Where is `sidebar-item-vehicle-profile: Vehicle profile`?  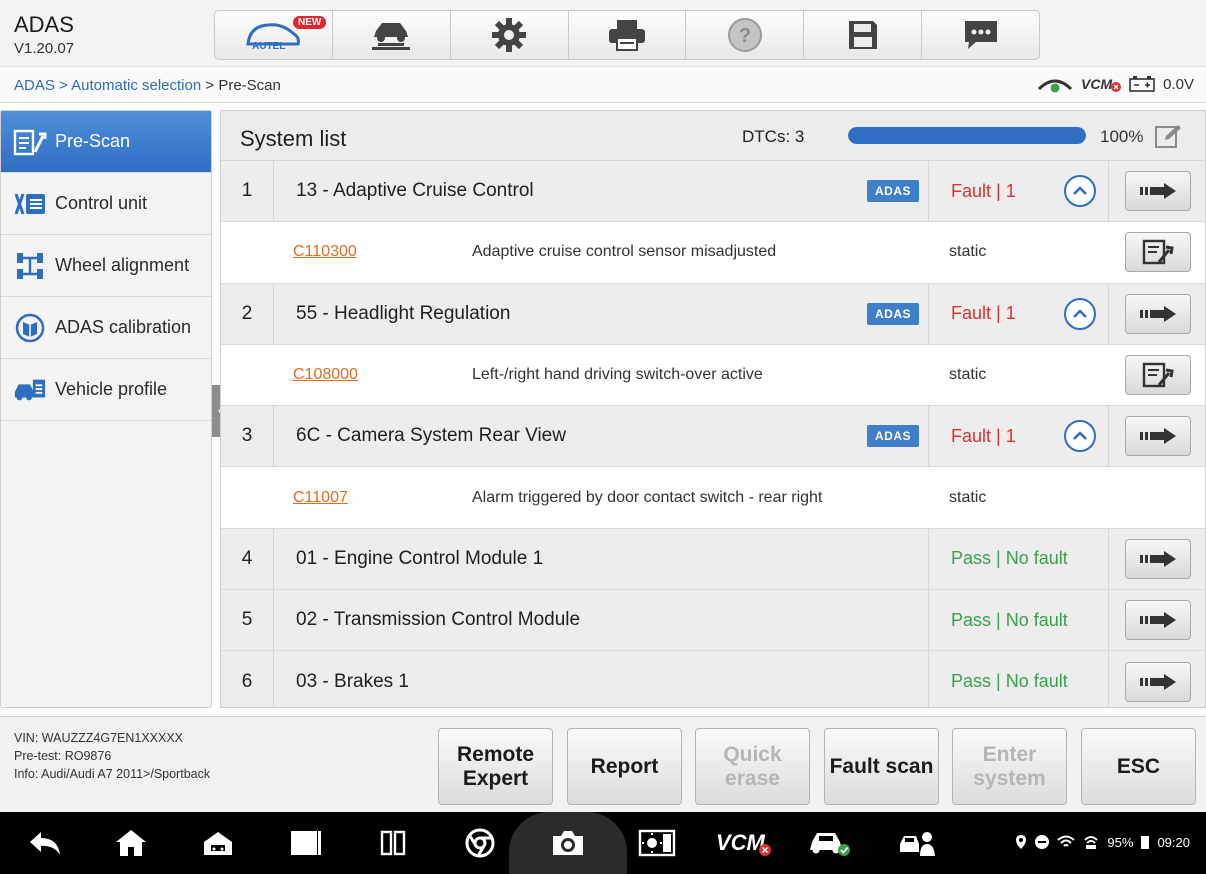
sidebar-item-vehicle-profile: Vehicle profile is located at coordinates (106, 390).